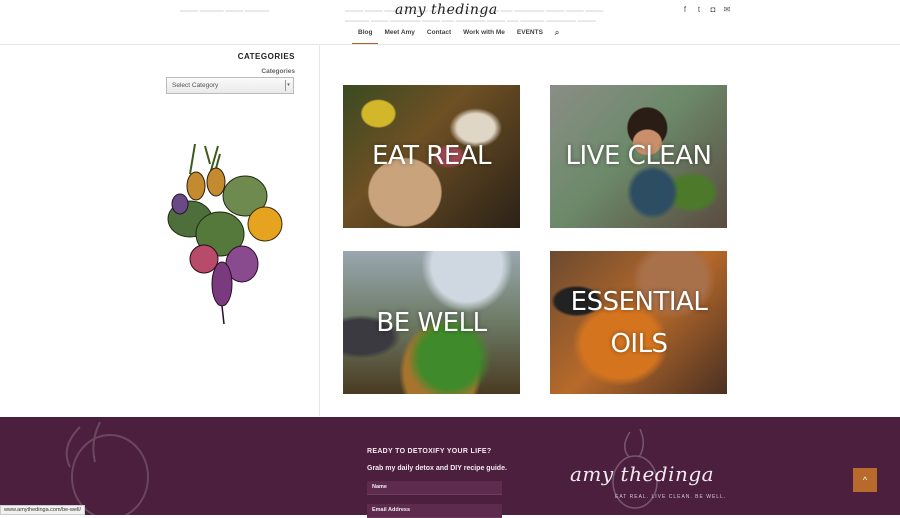 The width and height of the screenshot is (900, 518). I want to click on tile-label: ESSENTIAL OILS, so click(639, 323).